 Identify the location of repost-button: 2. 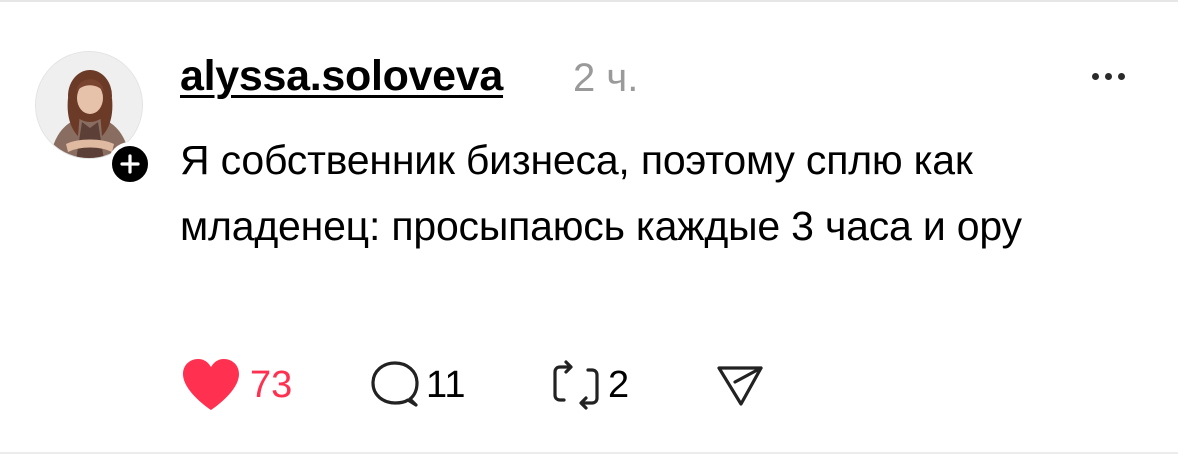
(589, 385).